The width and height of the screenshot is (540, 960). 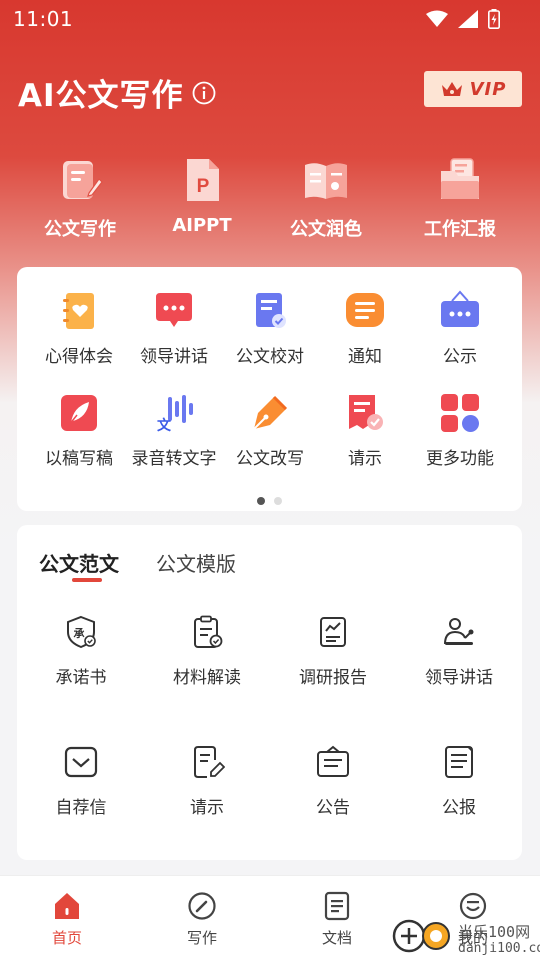 What do you see at coordinates (203, 186) in the screenshot?
I see `svg-text: P` at bounding box center [203, 186].